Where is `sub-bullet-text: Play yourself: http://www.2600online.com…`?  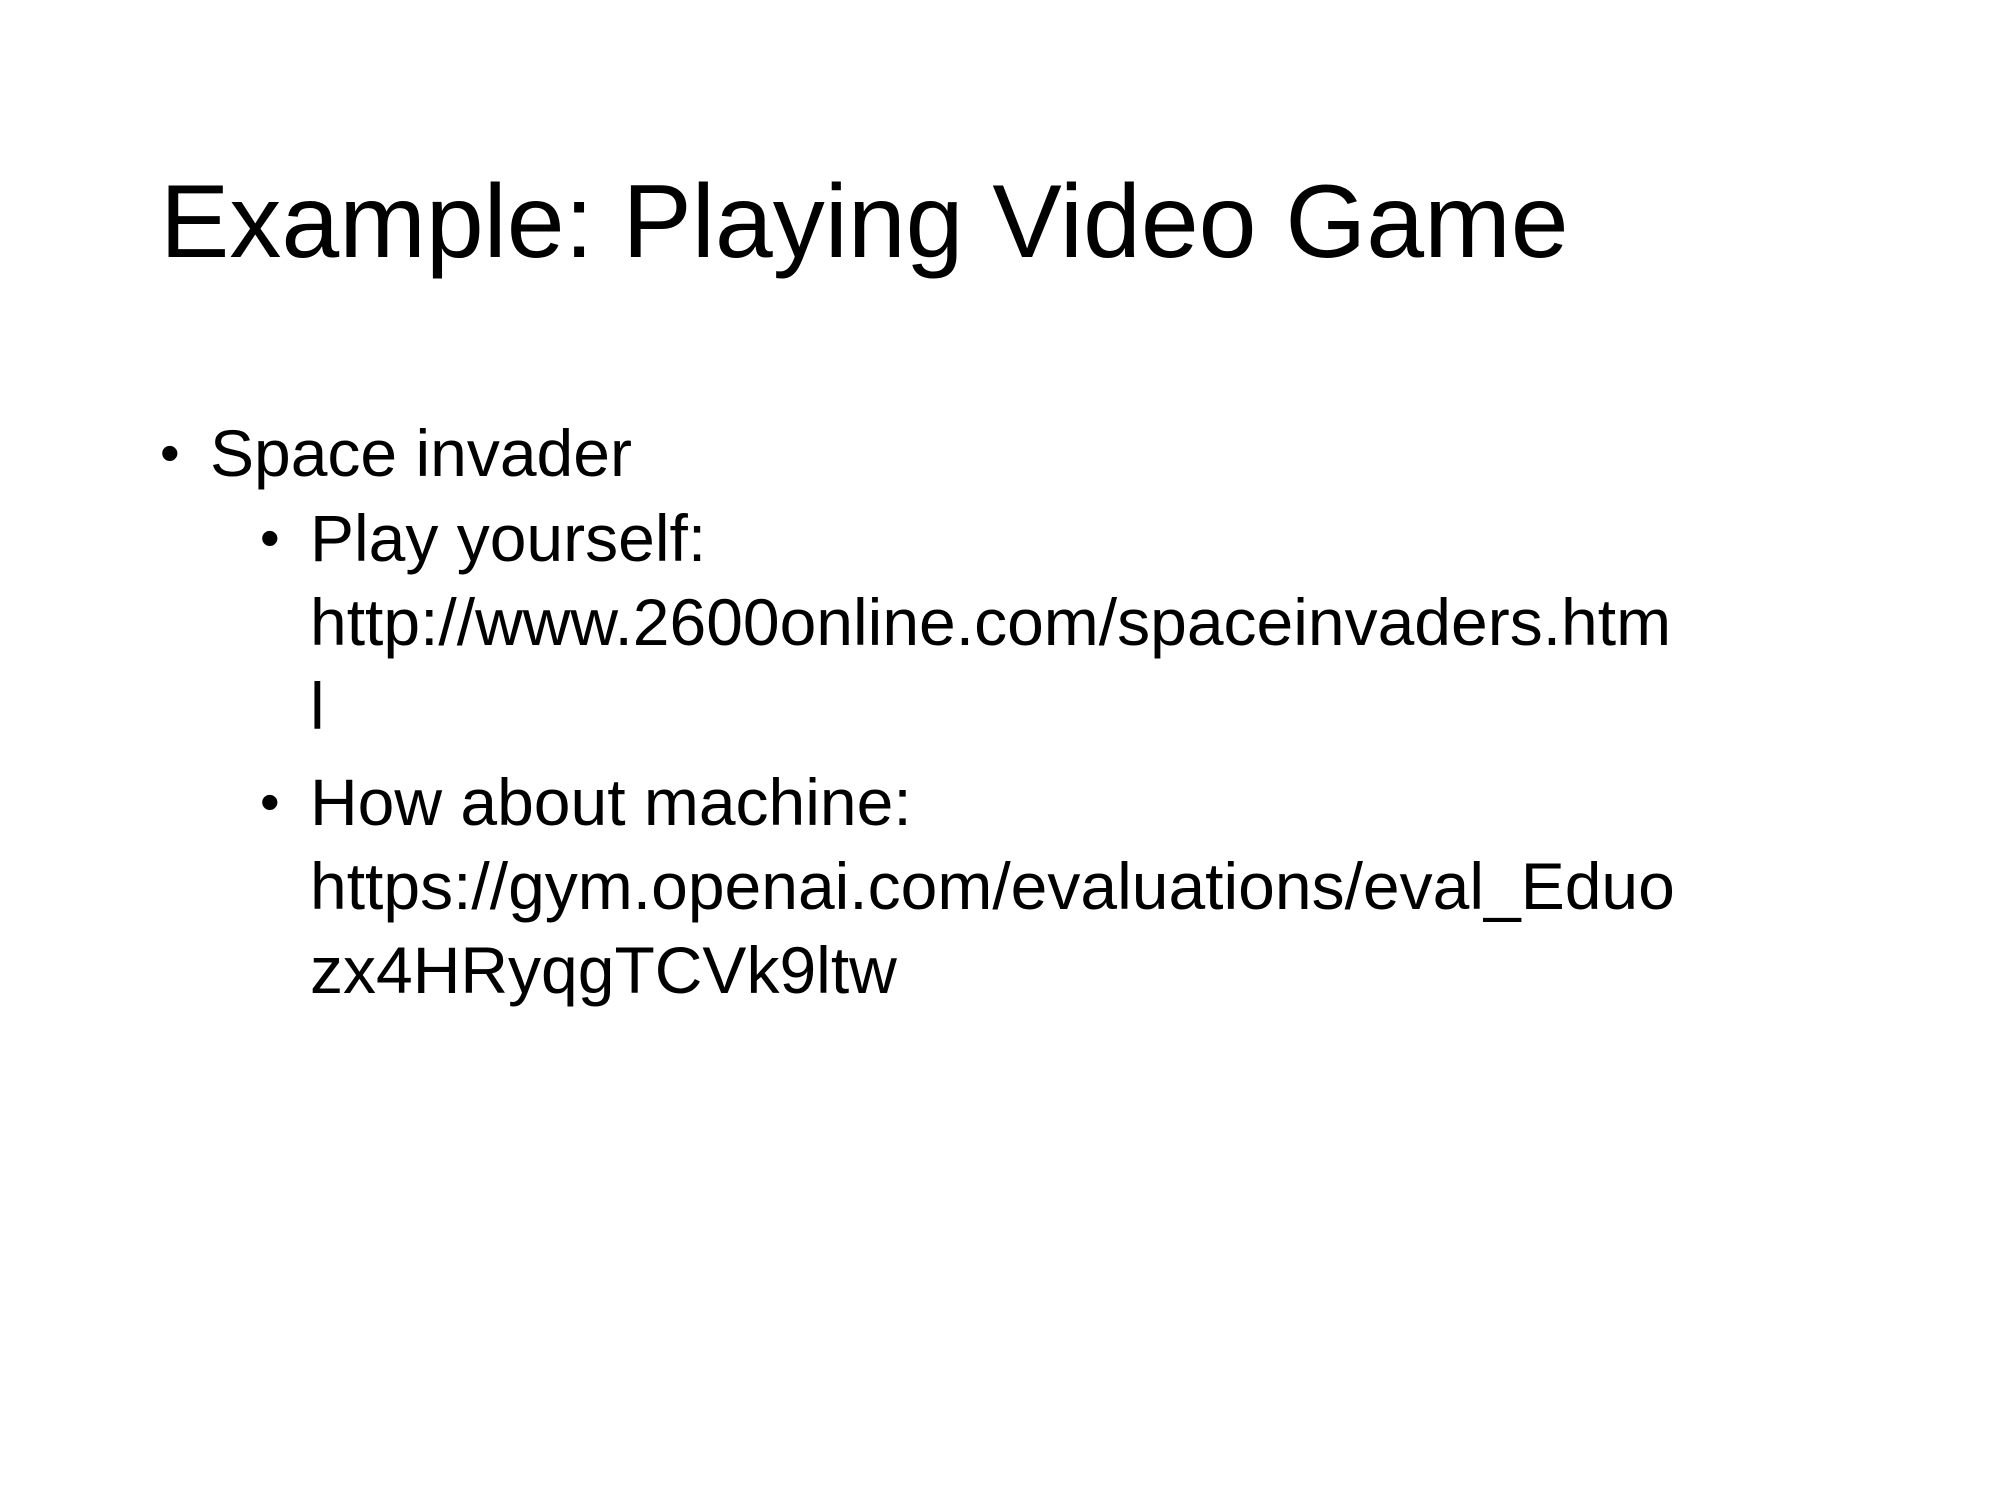 sub-bullet-text: Play yourself: http://www.2600online.com… is located at coordinates (1085, 622).